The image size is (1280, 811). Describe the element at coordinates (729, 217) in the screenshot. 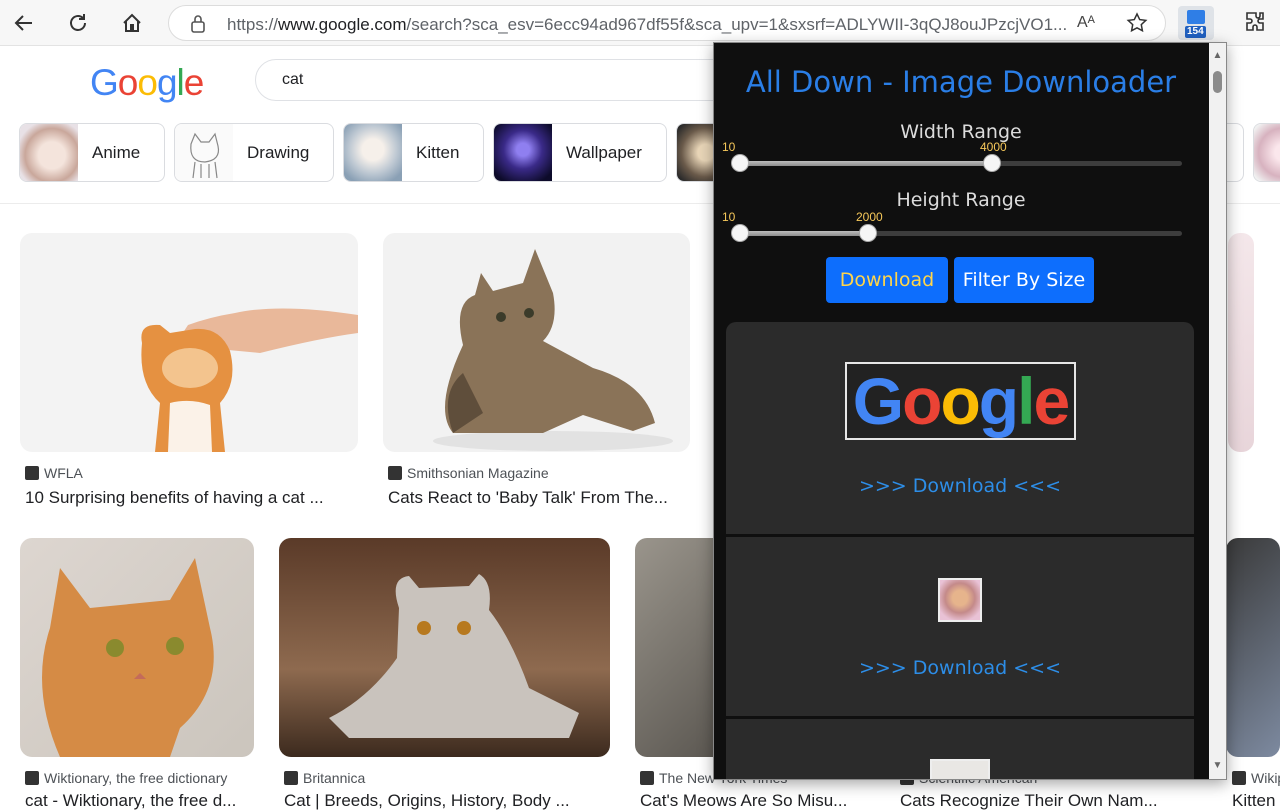

I see `height-min-value: 10` at that location.